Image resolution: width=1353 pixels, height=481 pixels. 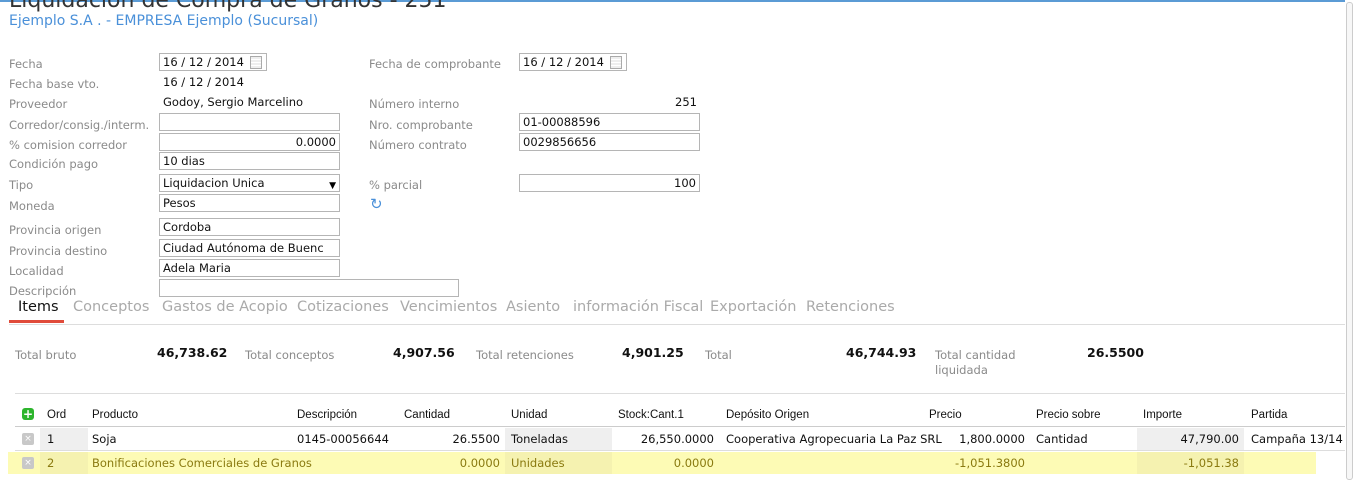 What do you see at coordinates (396, 185) in the screenshot?
I see `parcial-label: % parcial` at bounding box center [396, 185].